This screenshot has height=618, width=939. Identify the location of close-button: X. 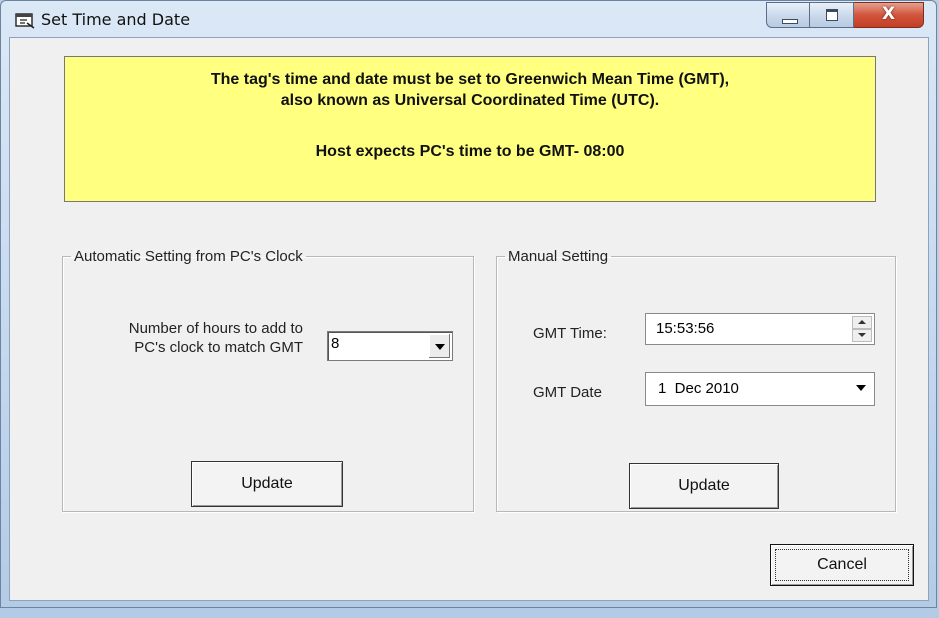
(889, 15).